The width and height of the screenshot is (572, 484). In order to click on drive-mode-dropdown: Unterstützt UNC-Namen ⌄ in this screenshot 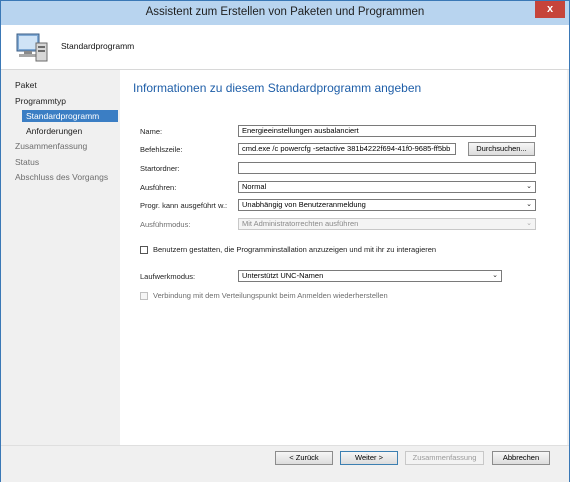, I will do `click(370, 276)`.